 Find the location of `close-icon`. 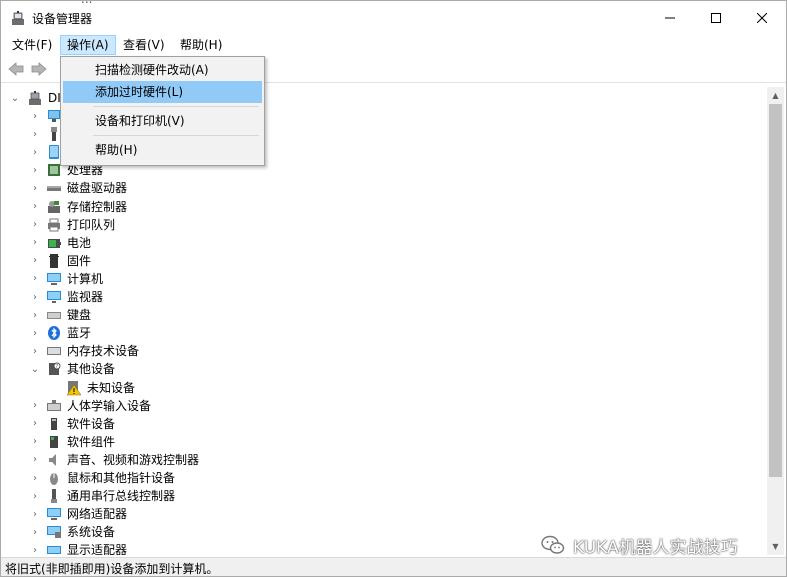

close-icon is located at coordinates (762, 17).